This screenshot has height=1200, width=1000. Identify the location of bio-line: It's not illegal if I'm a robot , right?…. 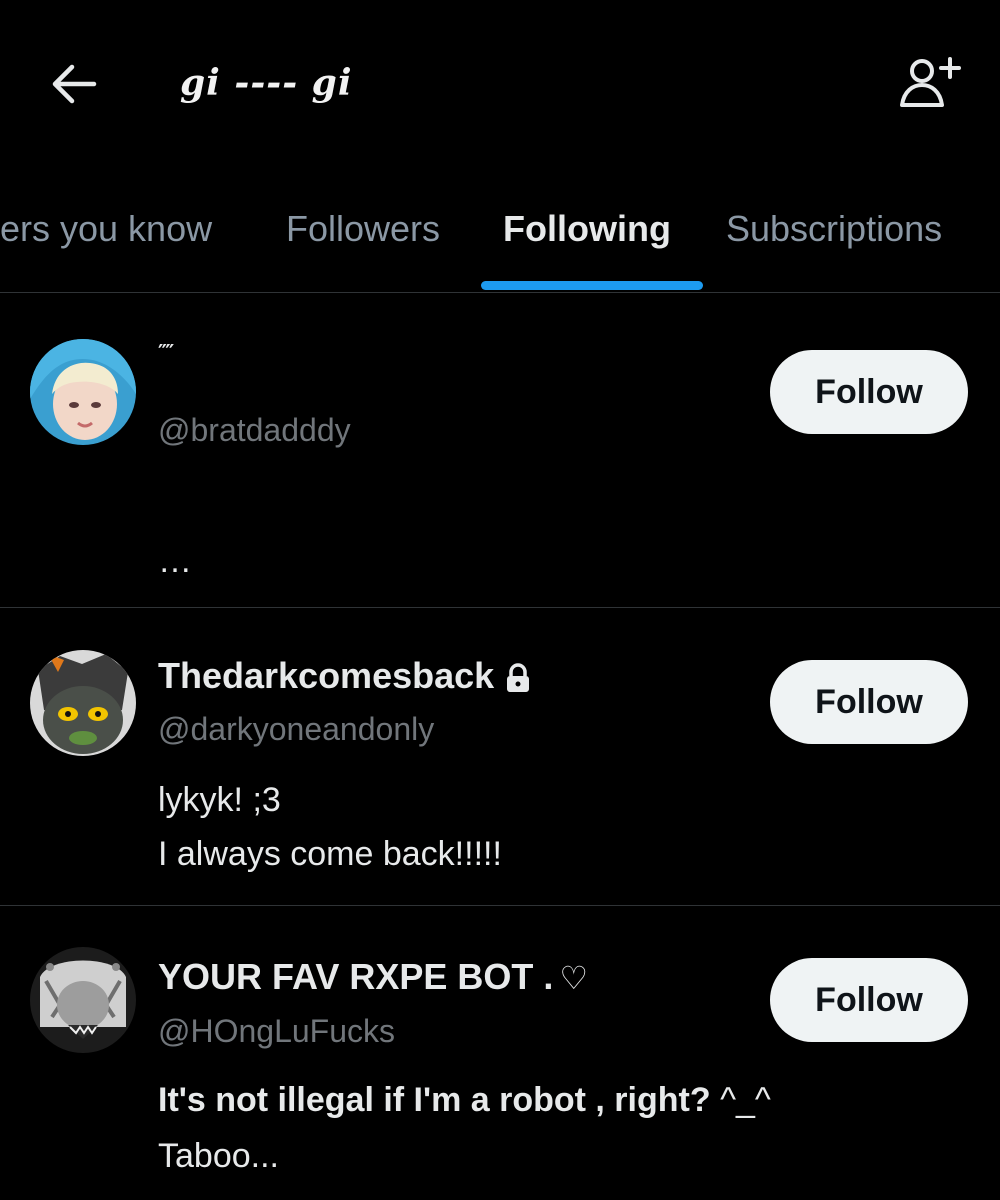
(464, 1100).